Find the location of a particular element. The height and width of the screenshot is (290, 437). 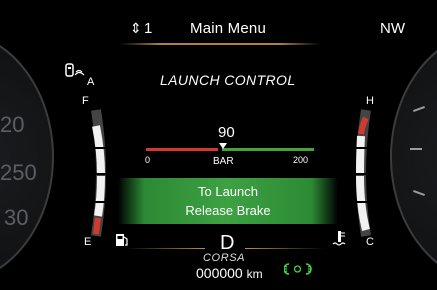

temp-cold-label: C is located at coordinates (370, 242).